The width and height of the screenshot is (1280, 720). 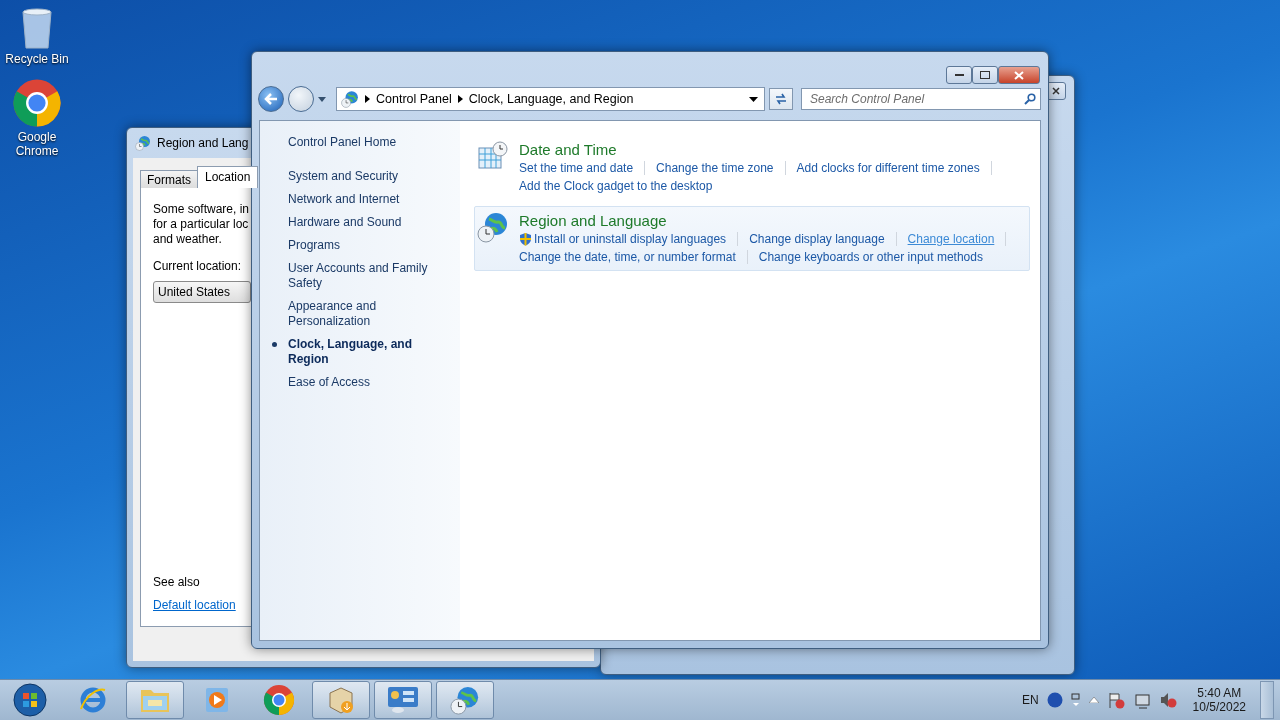 What do you see at coordinates (525, 239) in the screenshot?
I see `shield-icon` at bounding box center [525, 239].